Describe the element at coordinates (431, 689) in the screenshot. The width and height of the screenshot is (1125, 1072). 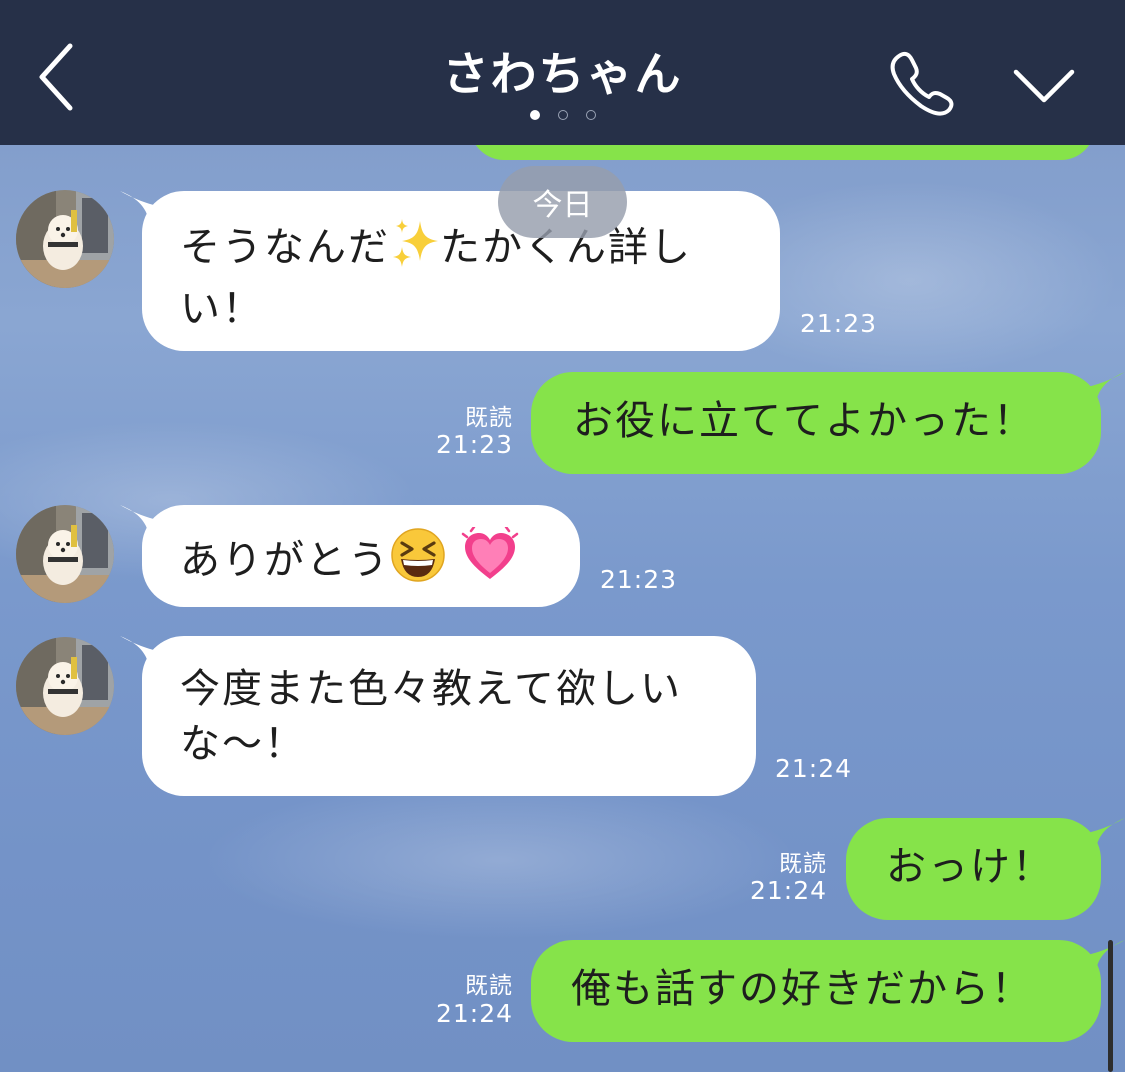
I see `message-text: 今度また色々教えて欲しい` at that location.